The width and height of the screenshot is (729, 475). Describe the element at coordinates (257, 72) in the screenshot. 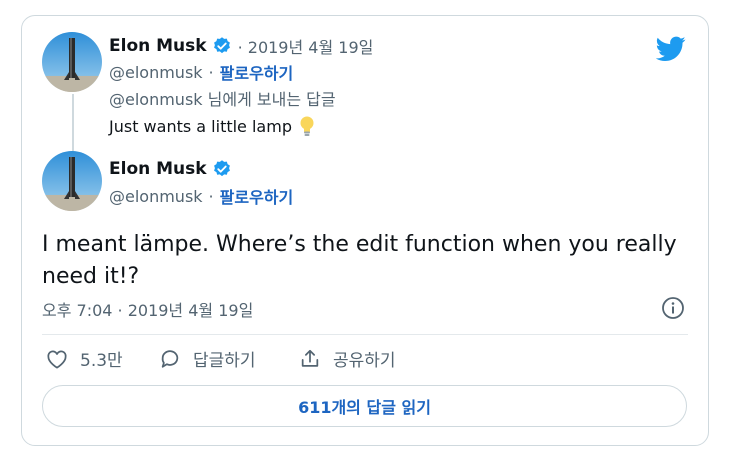

I see `parent-follow-link: 팔로우하기` at that location.